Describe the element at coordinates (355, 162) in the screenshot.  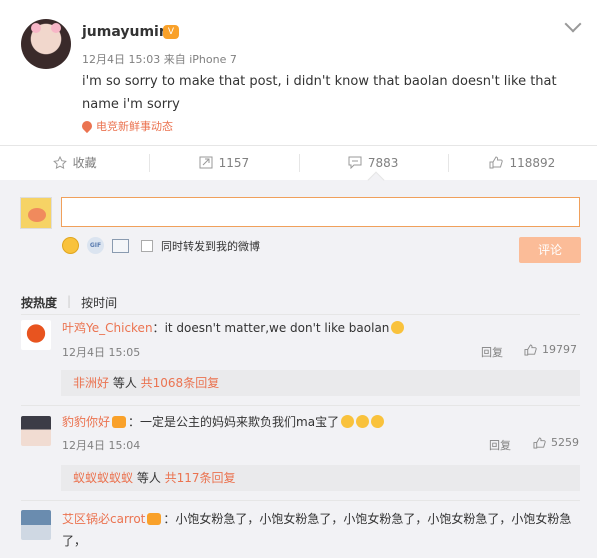
I see `comment-icon` at that location.